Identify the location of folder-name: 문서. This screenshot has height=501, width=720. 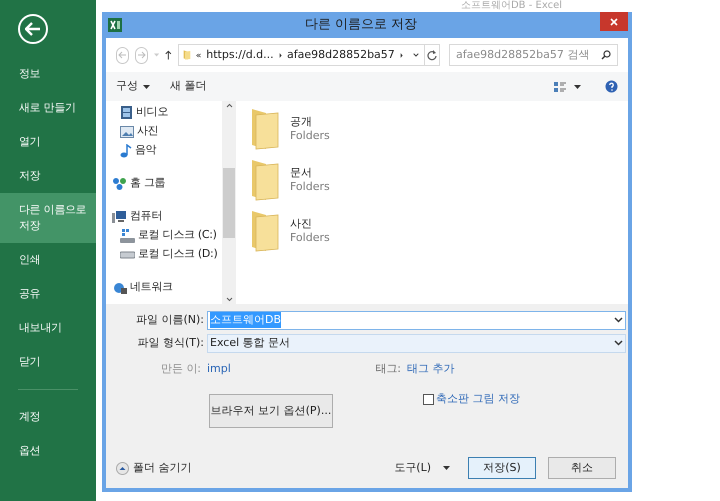
(301, 173).